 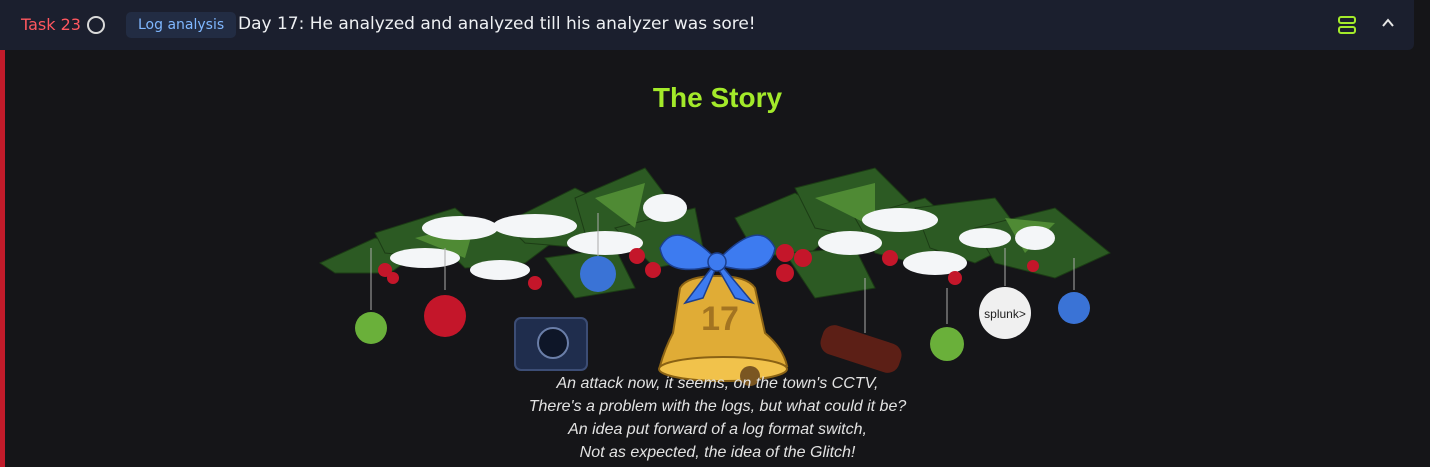 What do you see at coordinates (1005, 314) in the screenshot?
I see `splunk-ornament-label: splunk>` at bounding box center [1005, 314].